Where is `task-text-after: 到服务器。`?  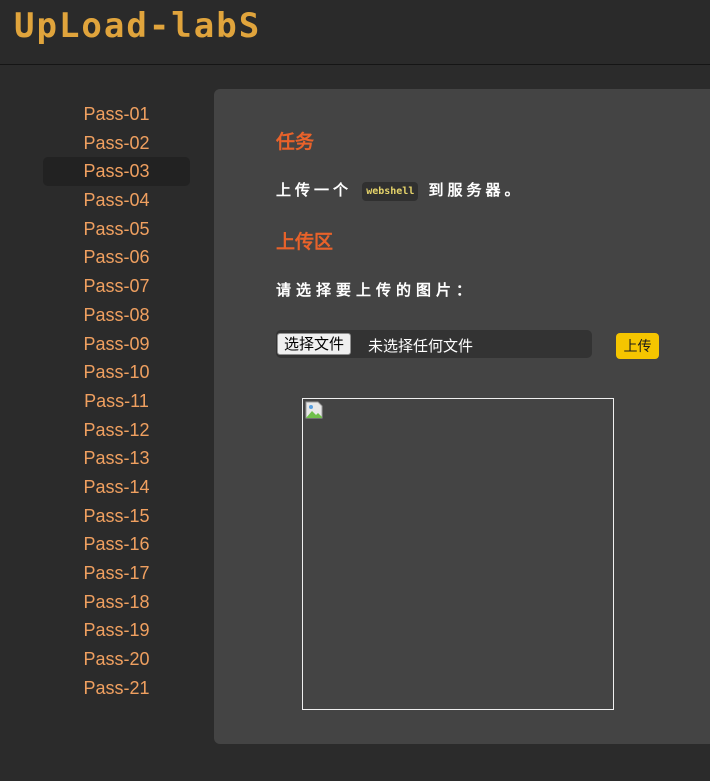
task-text-after: 到服务器。 is located at coordinates (476, 190).